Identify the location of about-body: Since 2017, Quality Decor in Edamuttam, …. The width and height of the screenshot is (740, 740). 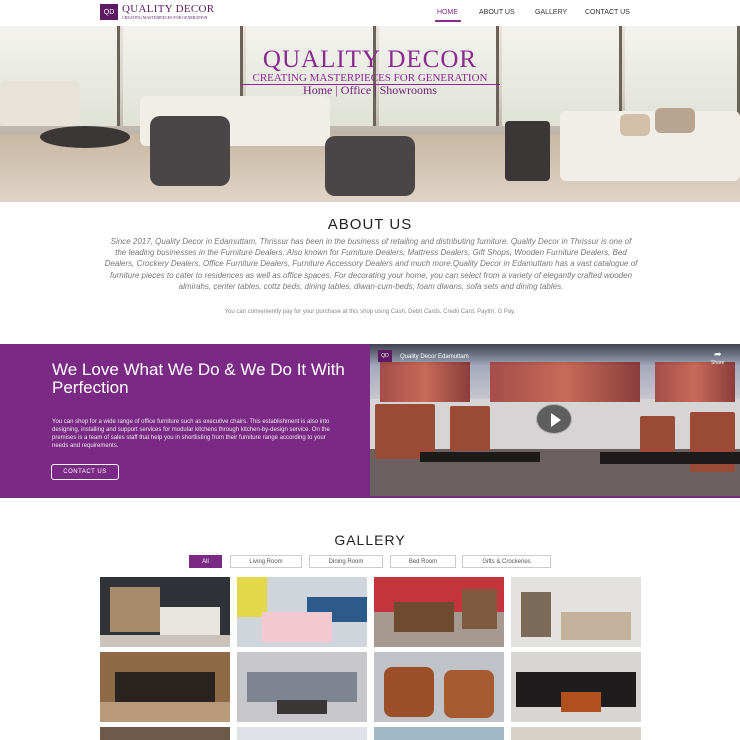
(371, 264).